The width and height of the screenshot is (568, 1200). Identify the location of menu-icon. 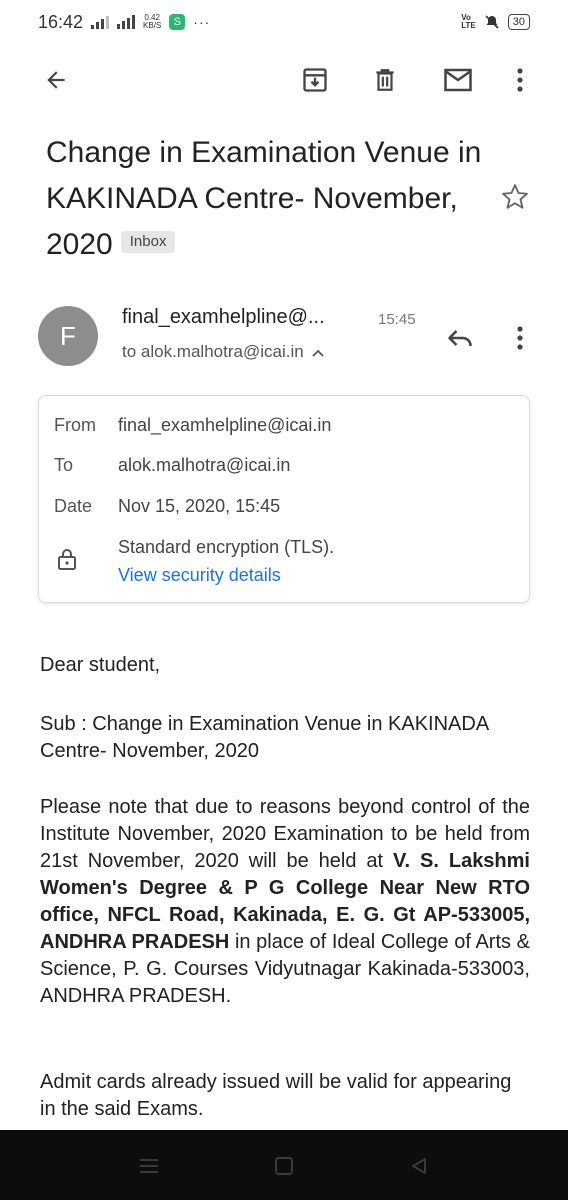
(149, 1166).